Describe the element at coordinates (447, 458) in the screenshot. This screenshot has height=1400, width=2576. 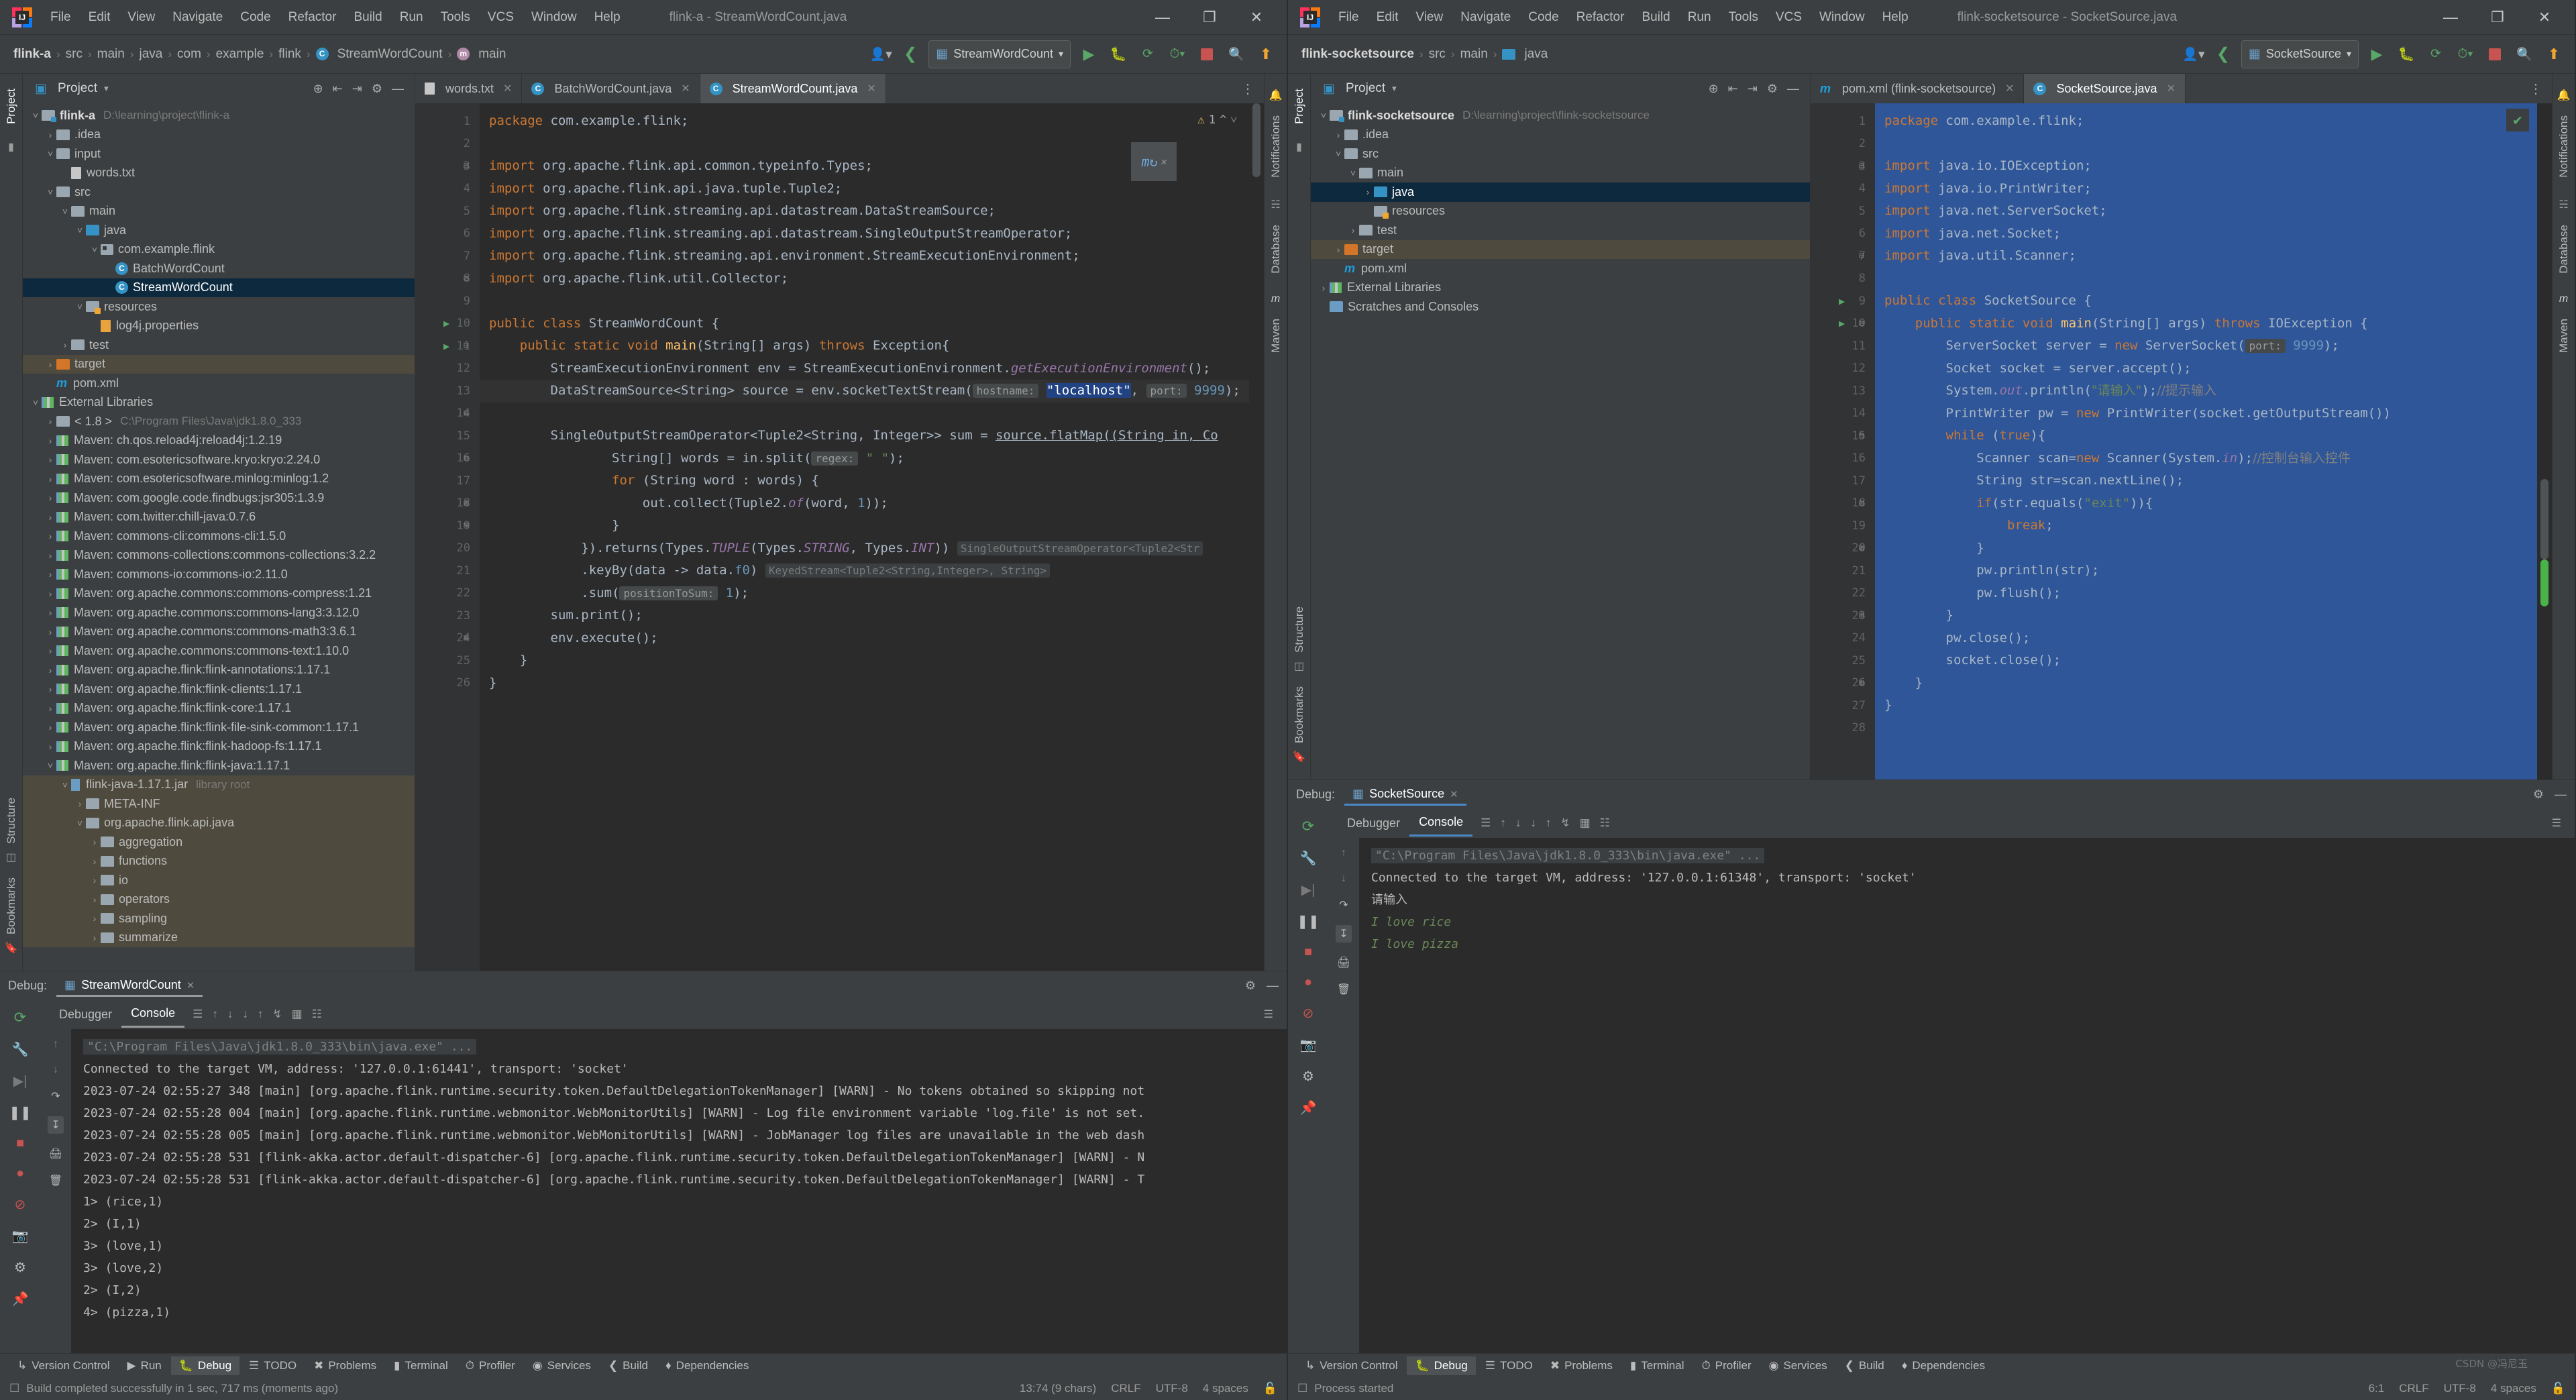
I see `gutter-line: ⊟ 16` at that location.